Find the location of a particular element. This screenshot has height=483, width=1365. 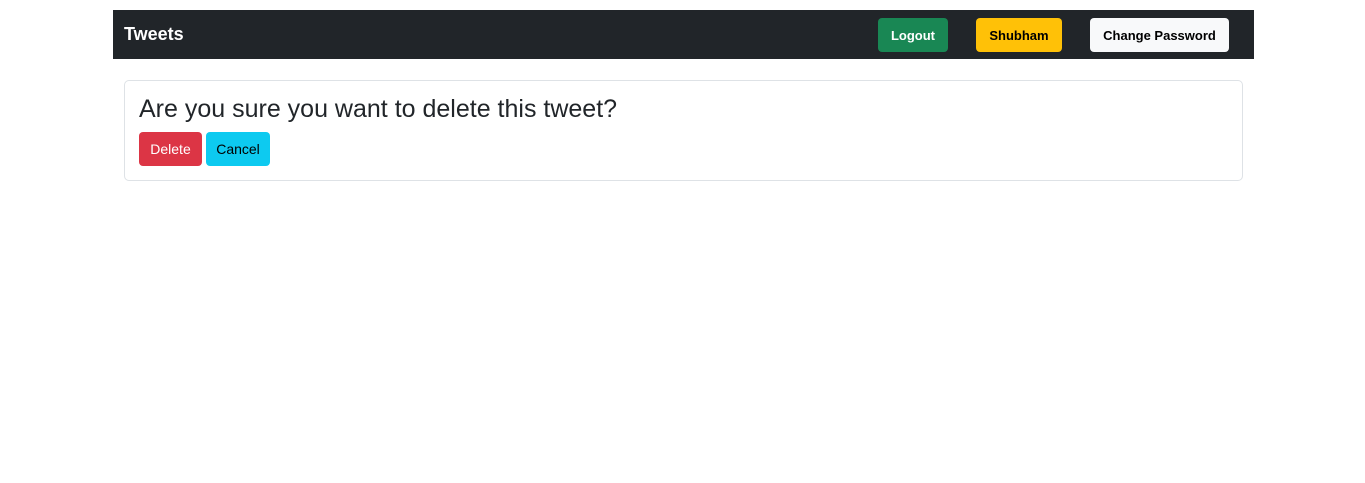

delete-button: Delete is located at coordinates (170, 149).